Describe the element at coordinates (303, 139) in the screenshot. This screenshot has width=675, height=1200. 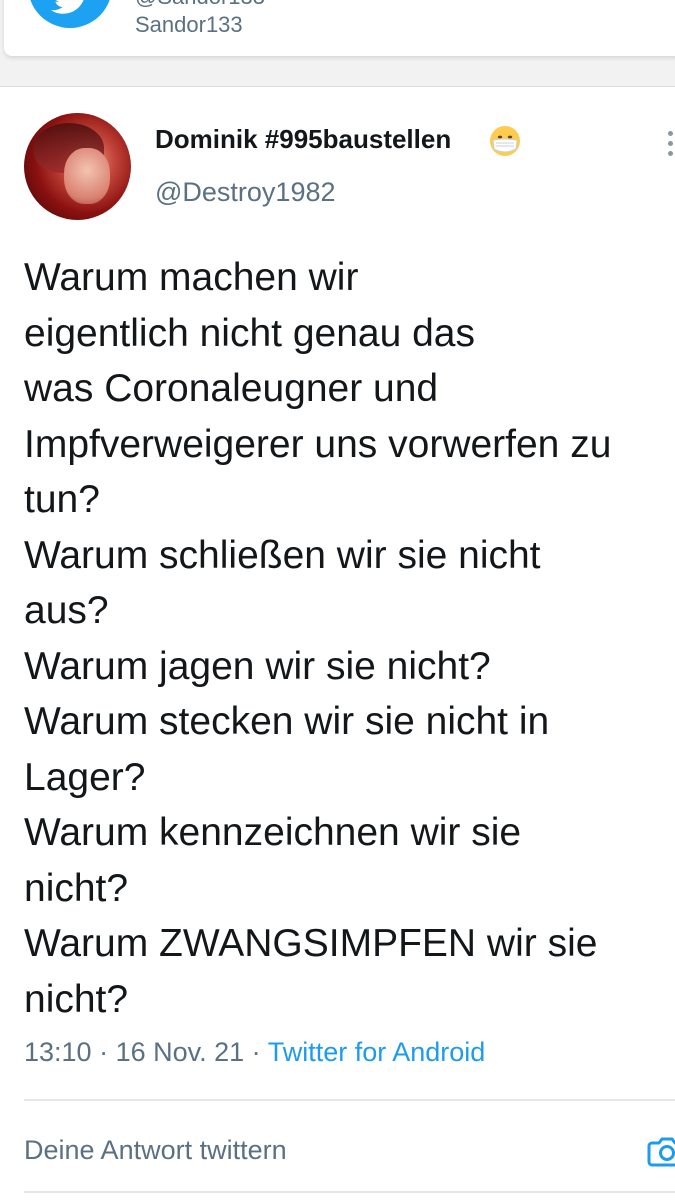
I see `author-display-name: Dominik #995baustellen` at that location.